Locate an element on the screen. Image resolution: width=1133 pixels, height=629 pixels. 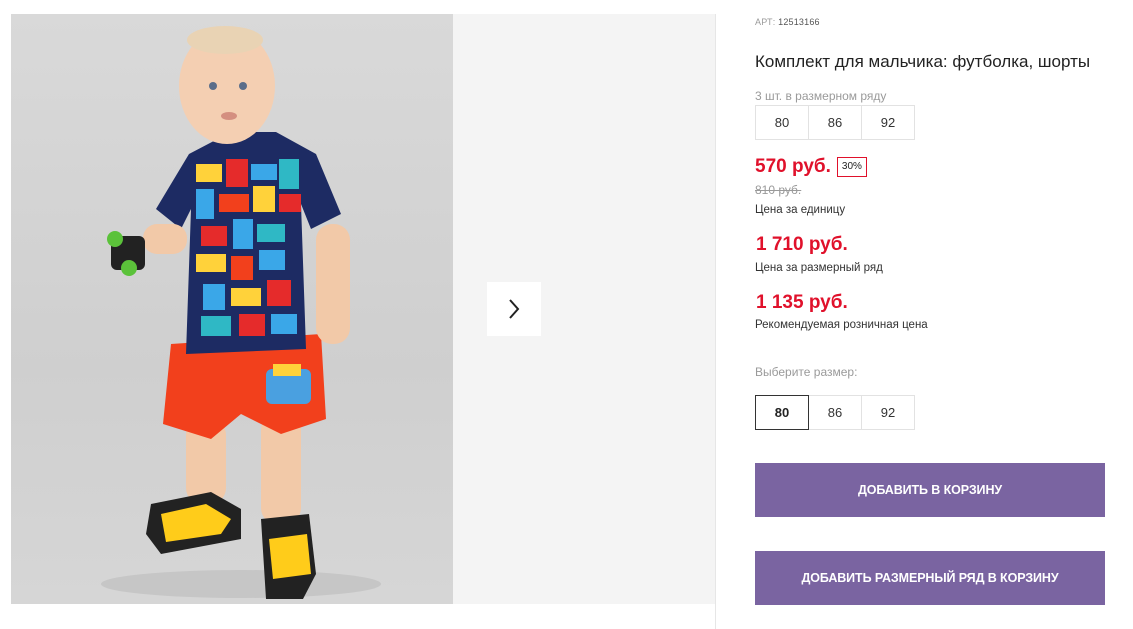
size-option-86: 86 is located at coordinates (835, 412).